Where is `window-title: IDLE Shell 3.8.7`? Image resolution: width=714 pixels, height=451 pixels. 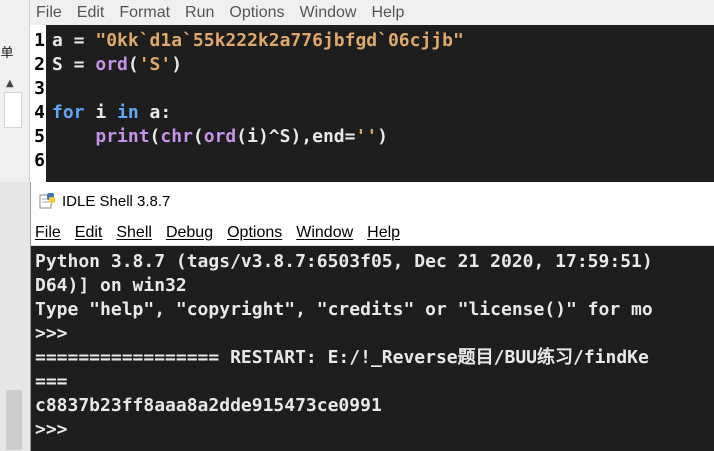
window-title: IDLE Shell 3.8.7 is located at coordinates (116, 201).